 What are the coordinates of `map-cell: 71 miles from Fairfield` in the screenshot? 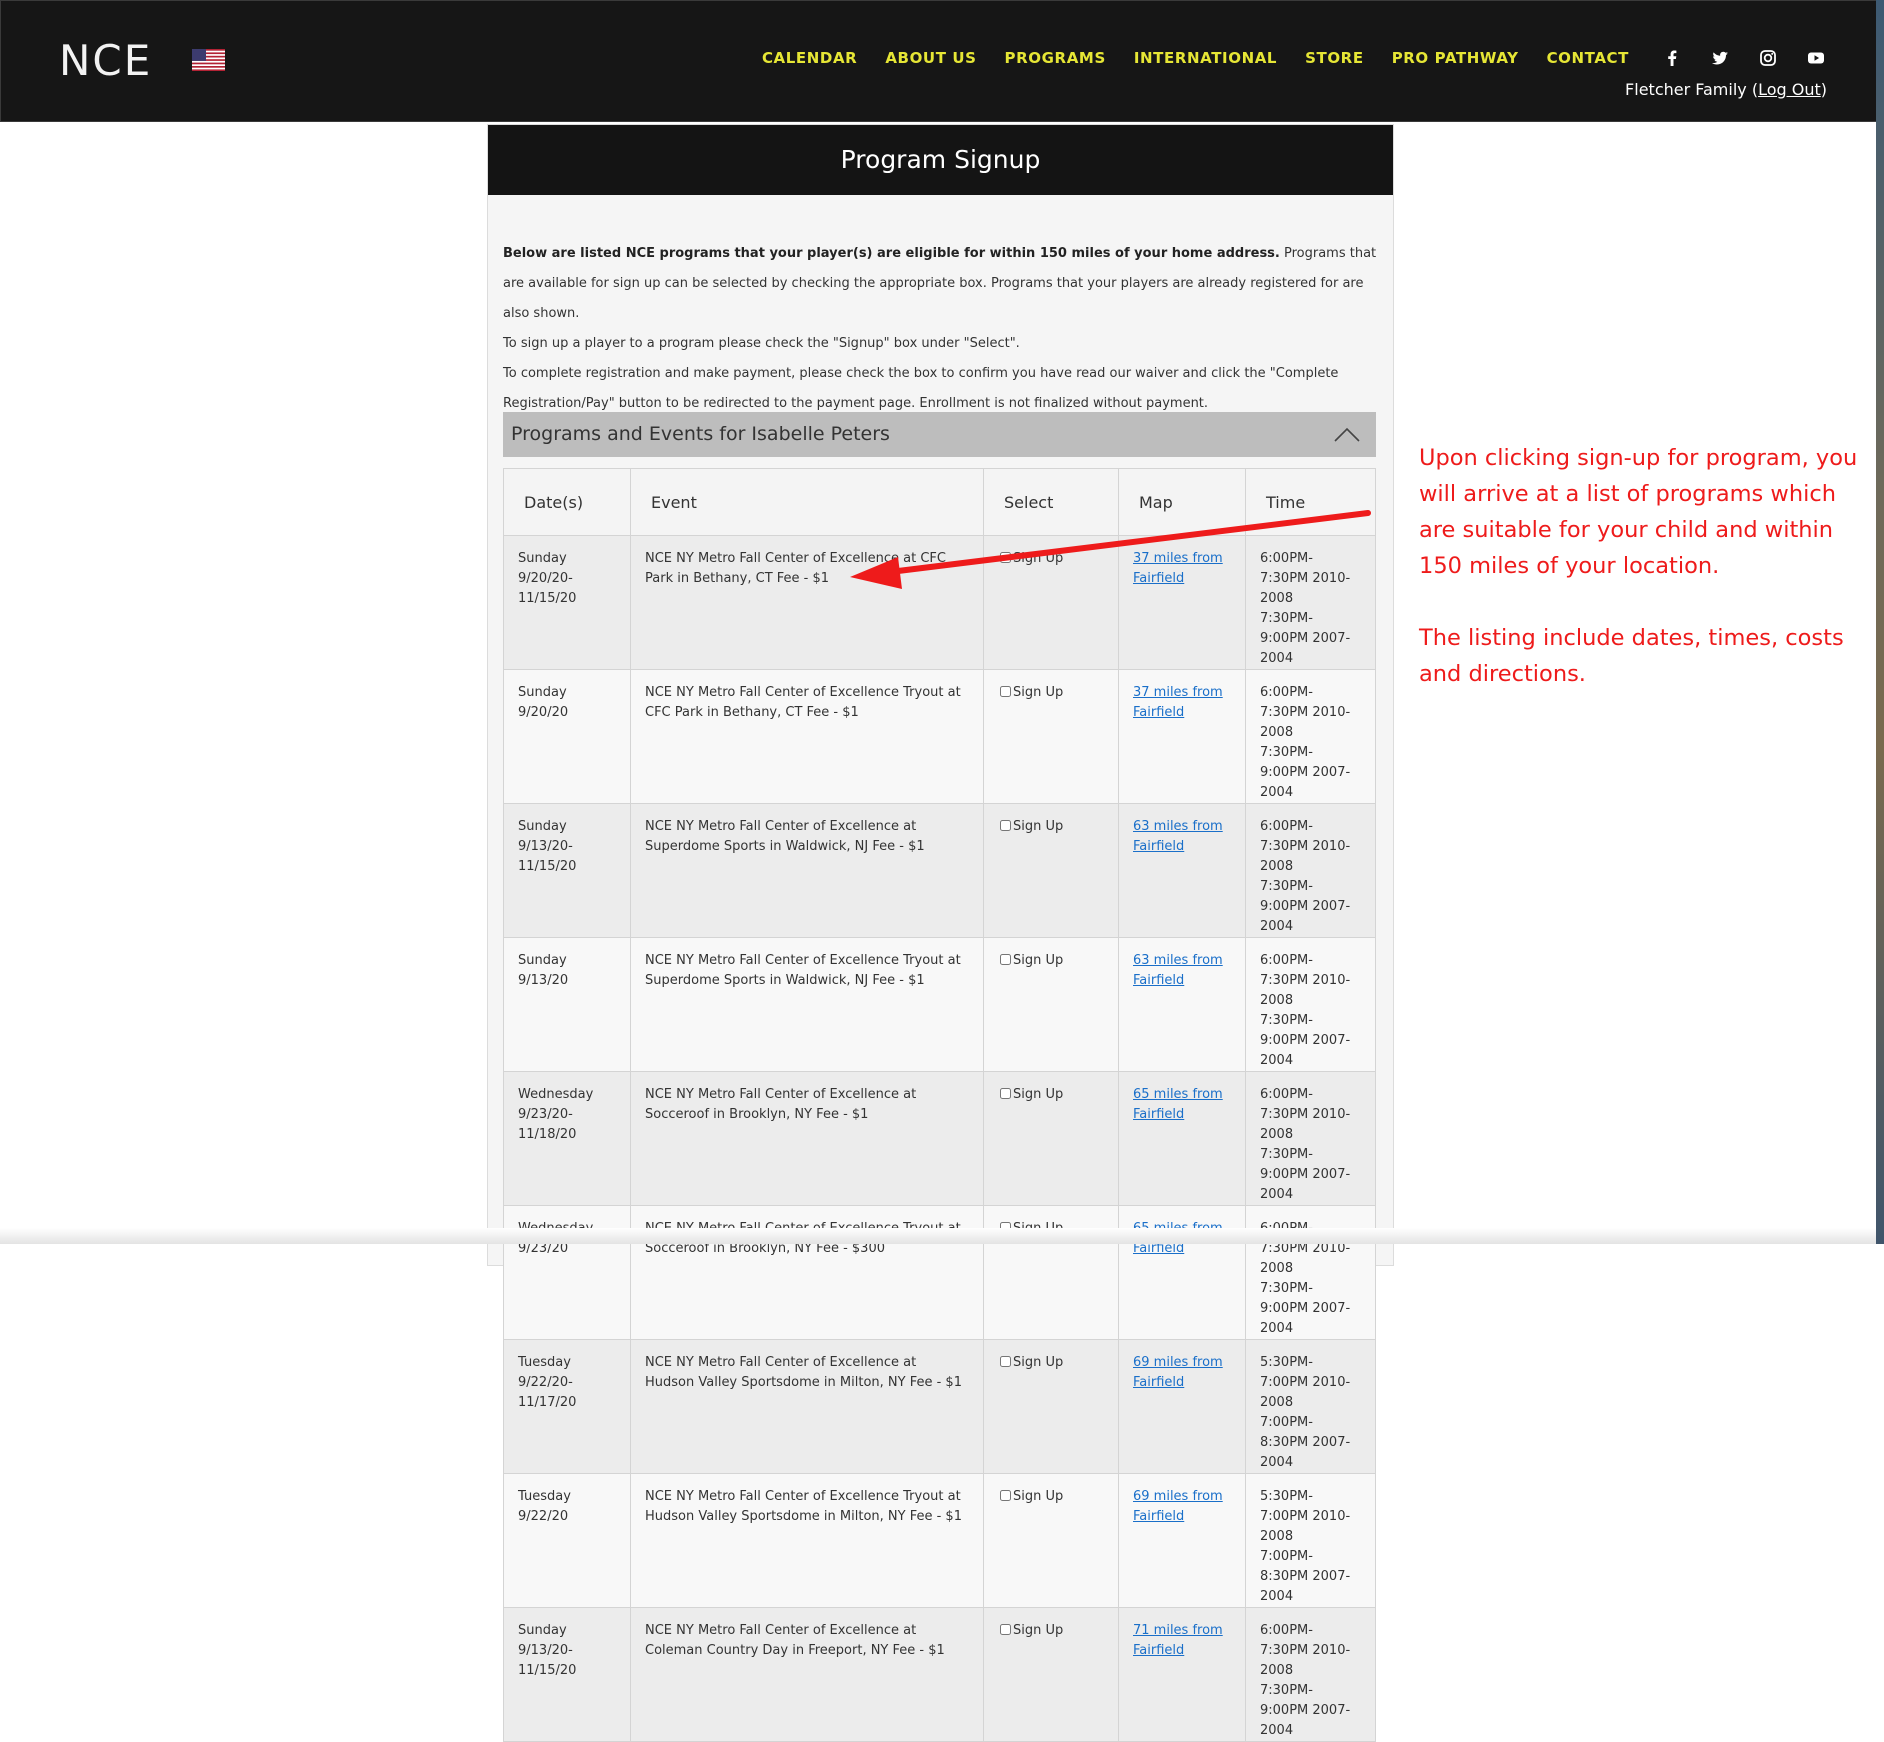 It's located at (1182, 1674).